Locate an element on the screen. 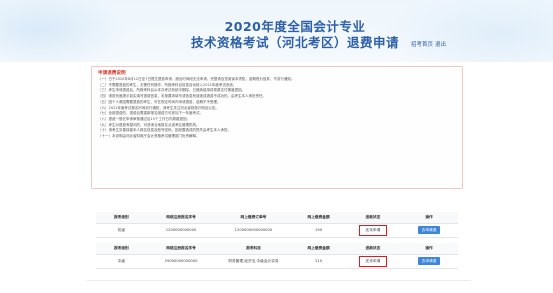 This screenshot has height=293, width=553. cell-reg-no: 1200000000000 is located at coordinates (181, 230).